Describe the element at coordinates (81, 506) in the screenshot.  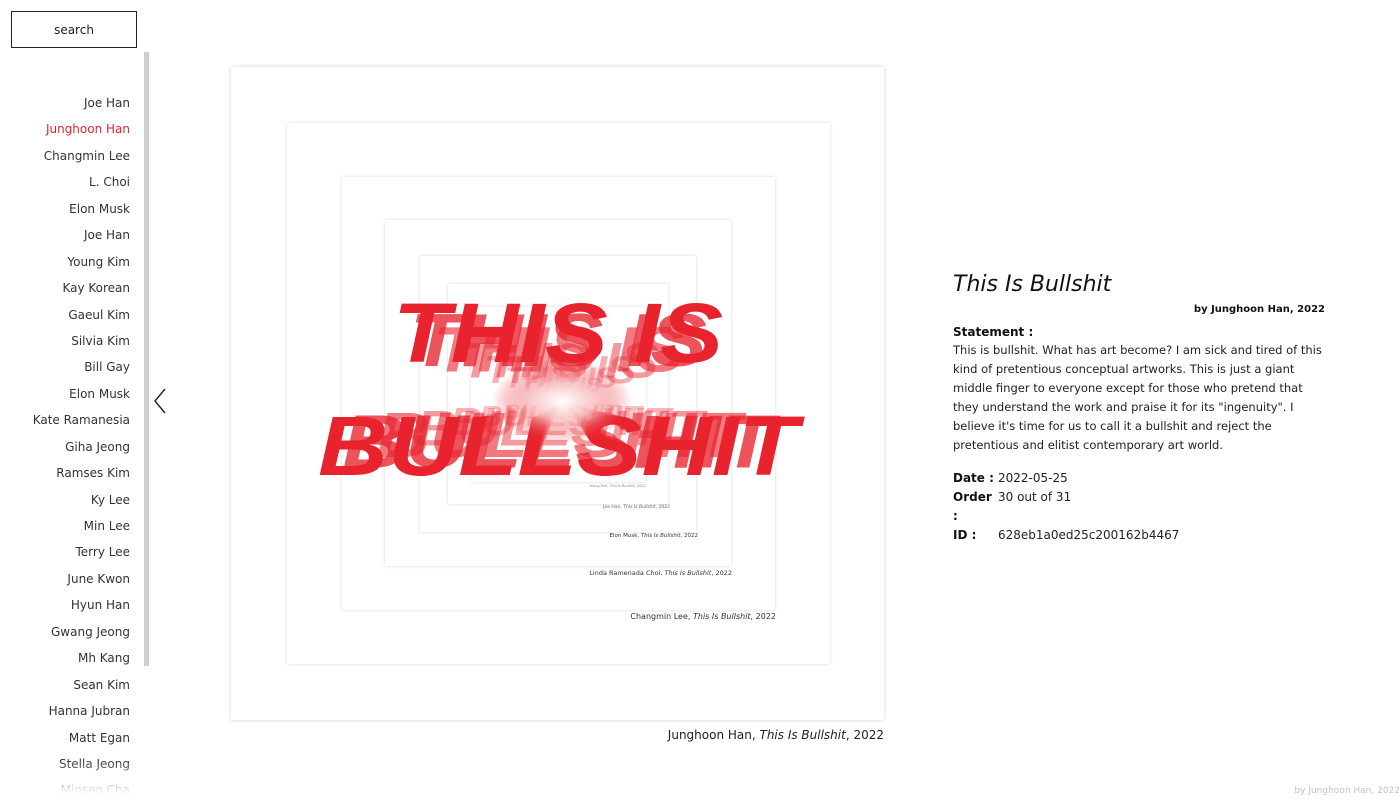
I see `sidebar-item: Ky Lee` at that location.